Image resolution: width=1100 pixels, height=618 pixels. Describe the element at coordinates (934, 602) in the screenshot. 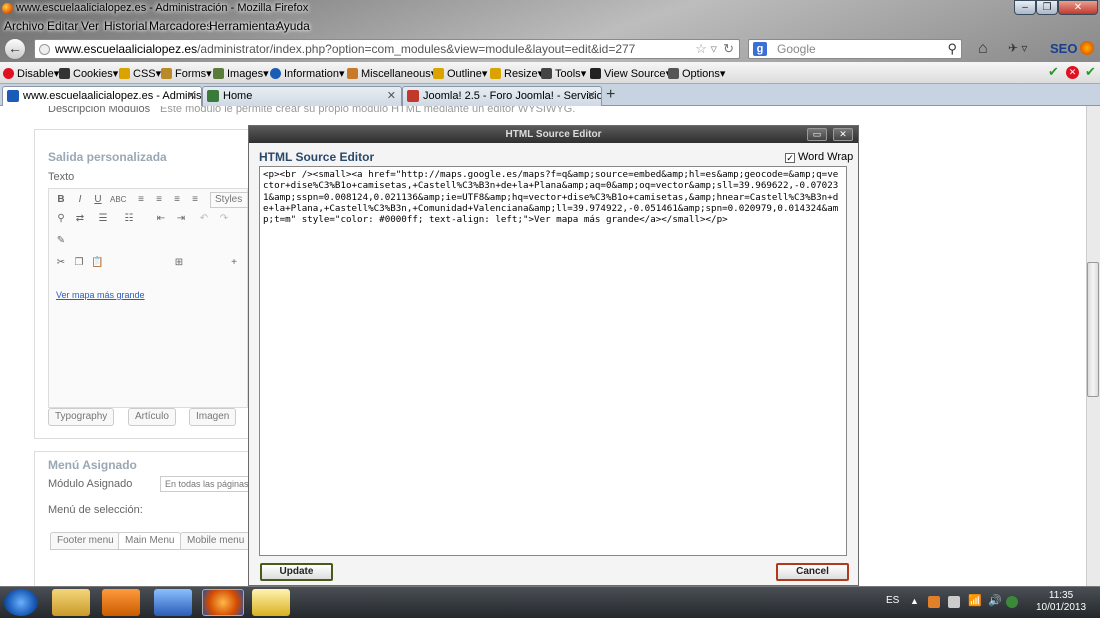

I see `tray-app-icon` at that location.